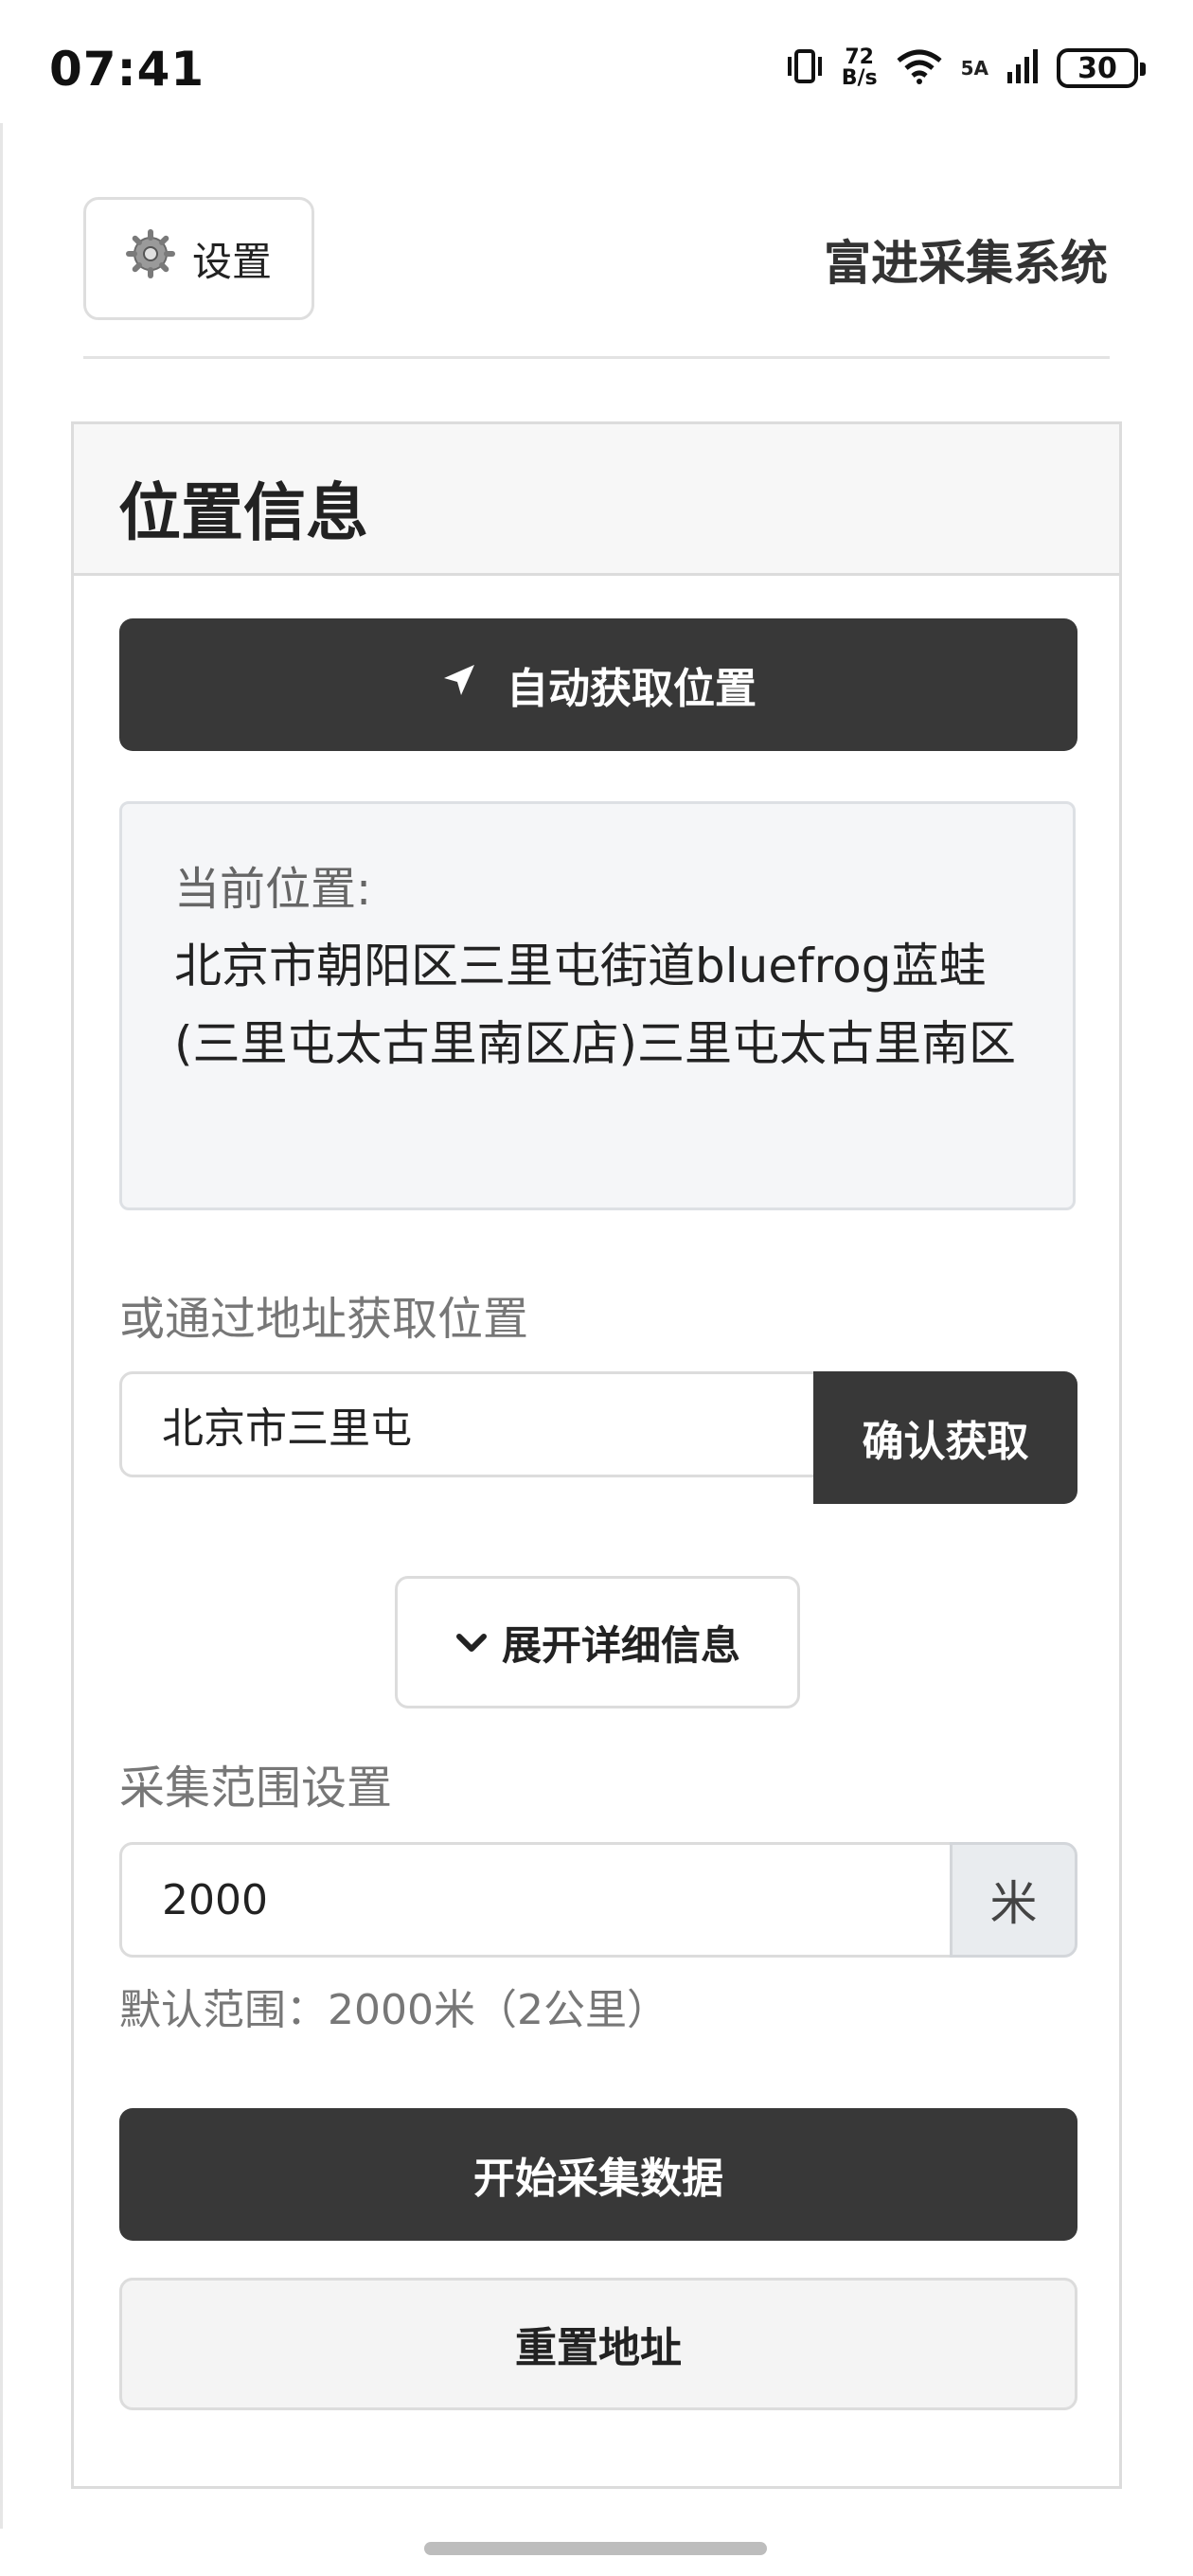 The height and width of the screenshot is (2576, 1193). Describe the element at coordinates (596, 61) in the screenshot. I see `status-bar: 07:41 72 B/s 5A 30` at that location.